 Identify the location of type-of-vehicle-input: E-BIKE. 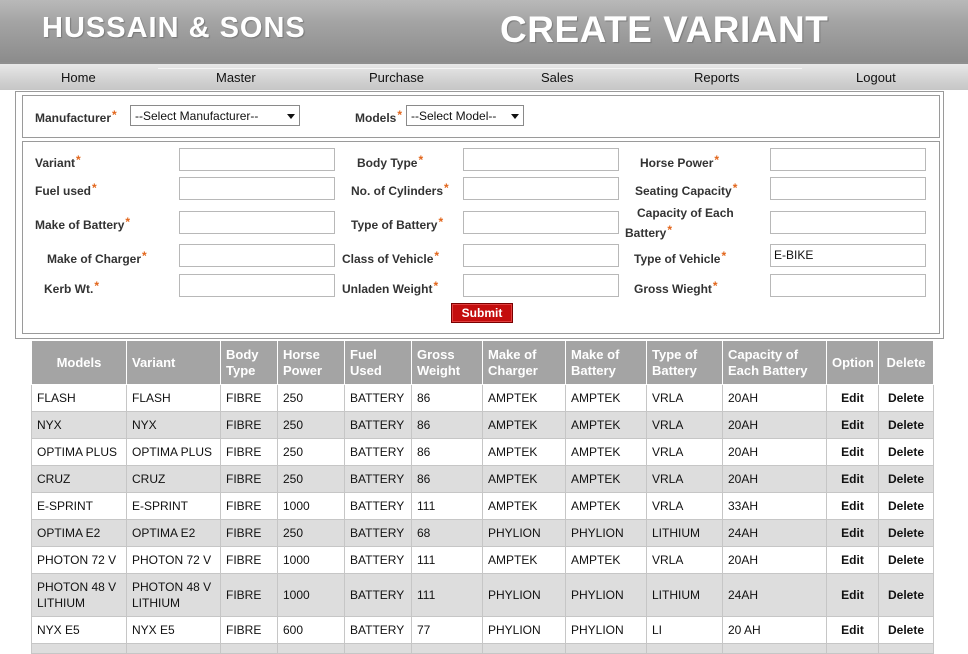
(848, 255).